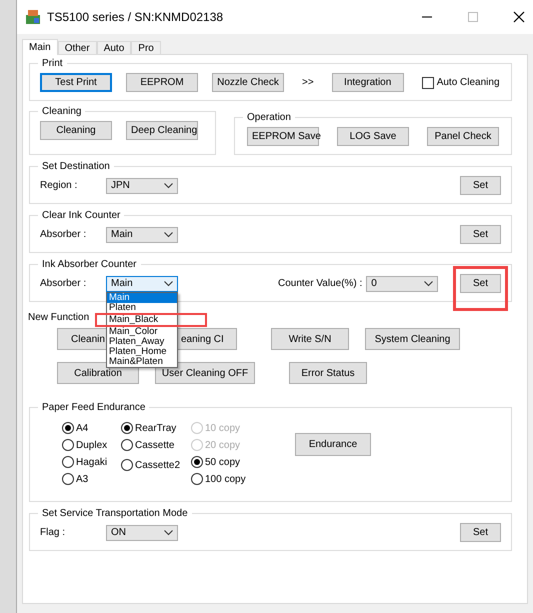 Image resolution: width=533 pixels, height=613 pixels. What do you see at coordinates (53, 532) in the screenshot?
I see `field-label: Flag :` at bounding box center [53, 532].